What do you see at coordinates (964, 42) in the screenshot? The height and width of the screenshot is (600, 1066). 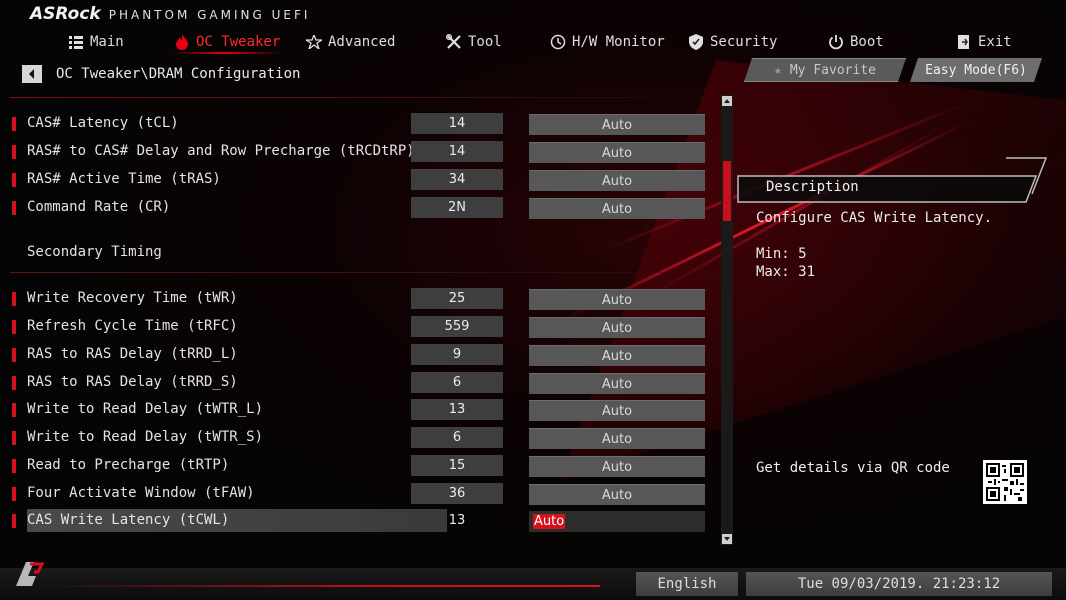 I see `exit-icon` at bounding box center [964, 42].